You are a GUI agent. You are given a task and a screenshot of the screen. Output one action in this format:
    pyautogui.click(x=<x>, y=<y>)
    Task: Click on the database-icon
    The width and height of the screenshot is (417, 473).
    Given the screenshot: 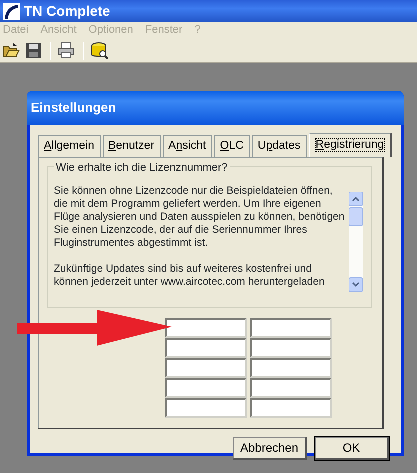 What is the action you would take?
    pyautogui.click(x=100, y=51)
    